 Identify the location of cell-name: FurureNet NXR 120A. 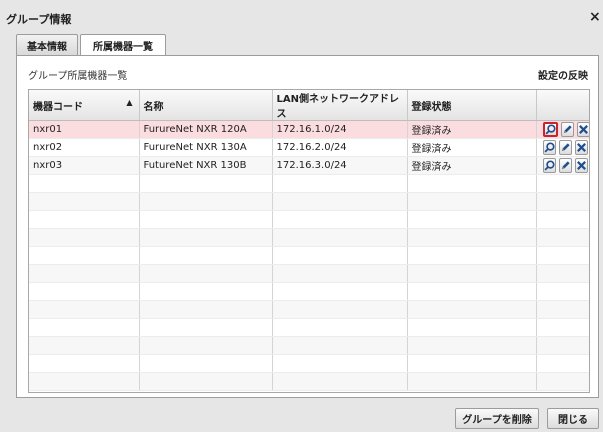
(206, 129).